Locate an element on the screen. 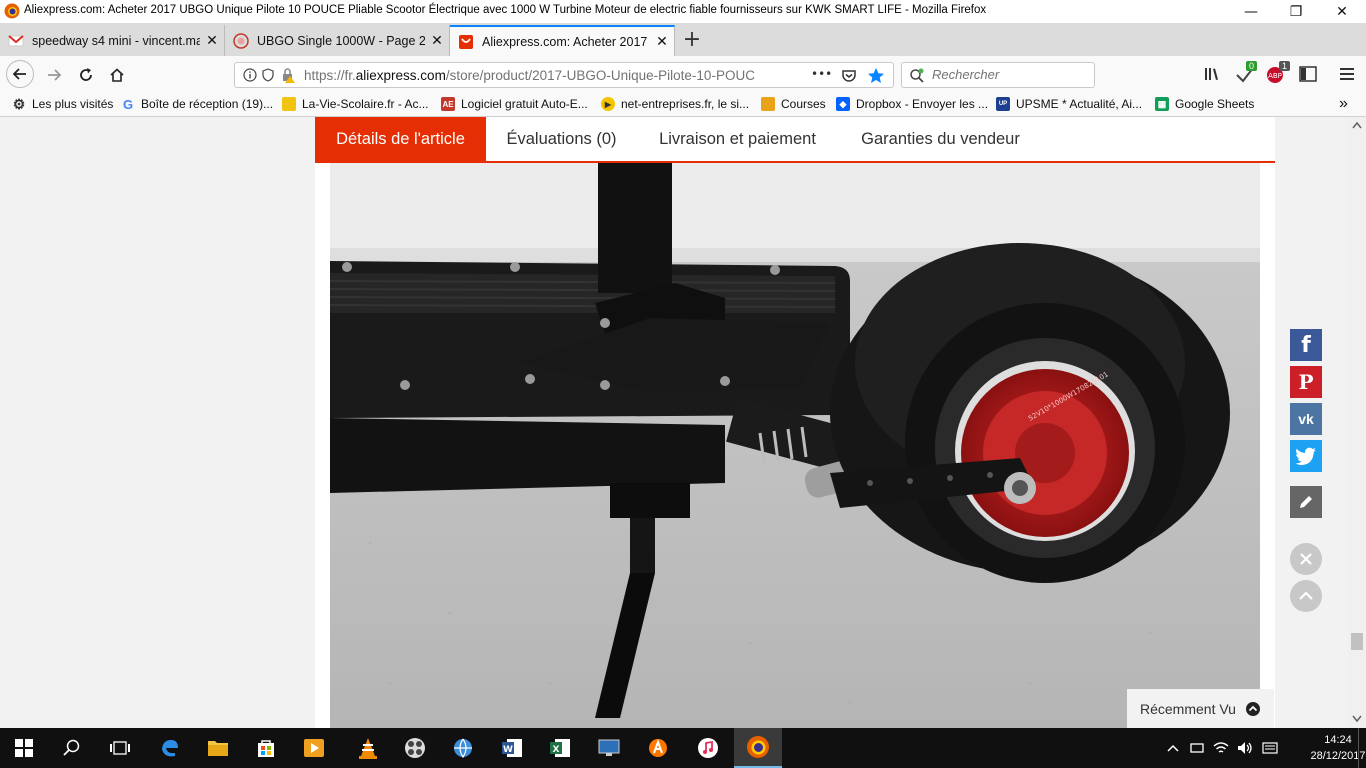 Image resolution: width=1366 pixels, height=768 pixels. page-actions-button: ••• is located at coordinates (821, 74).